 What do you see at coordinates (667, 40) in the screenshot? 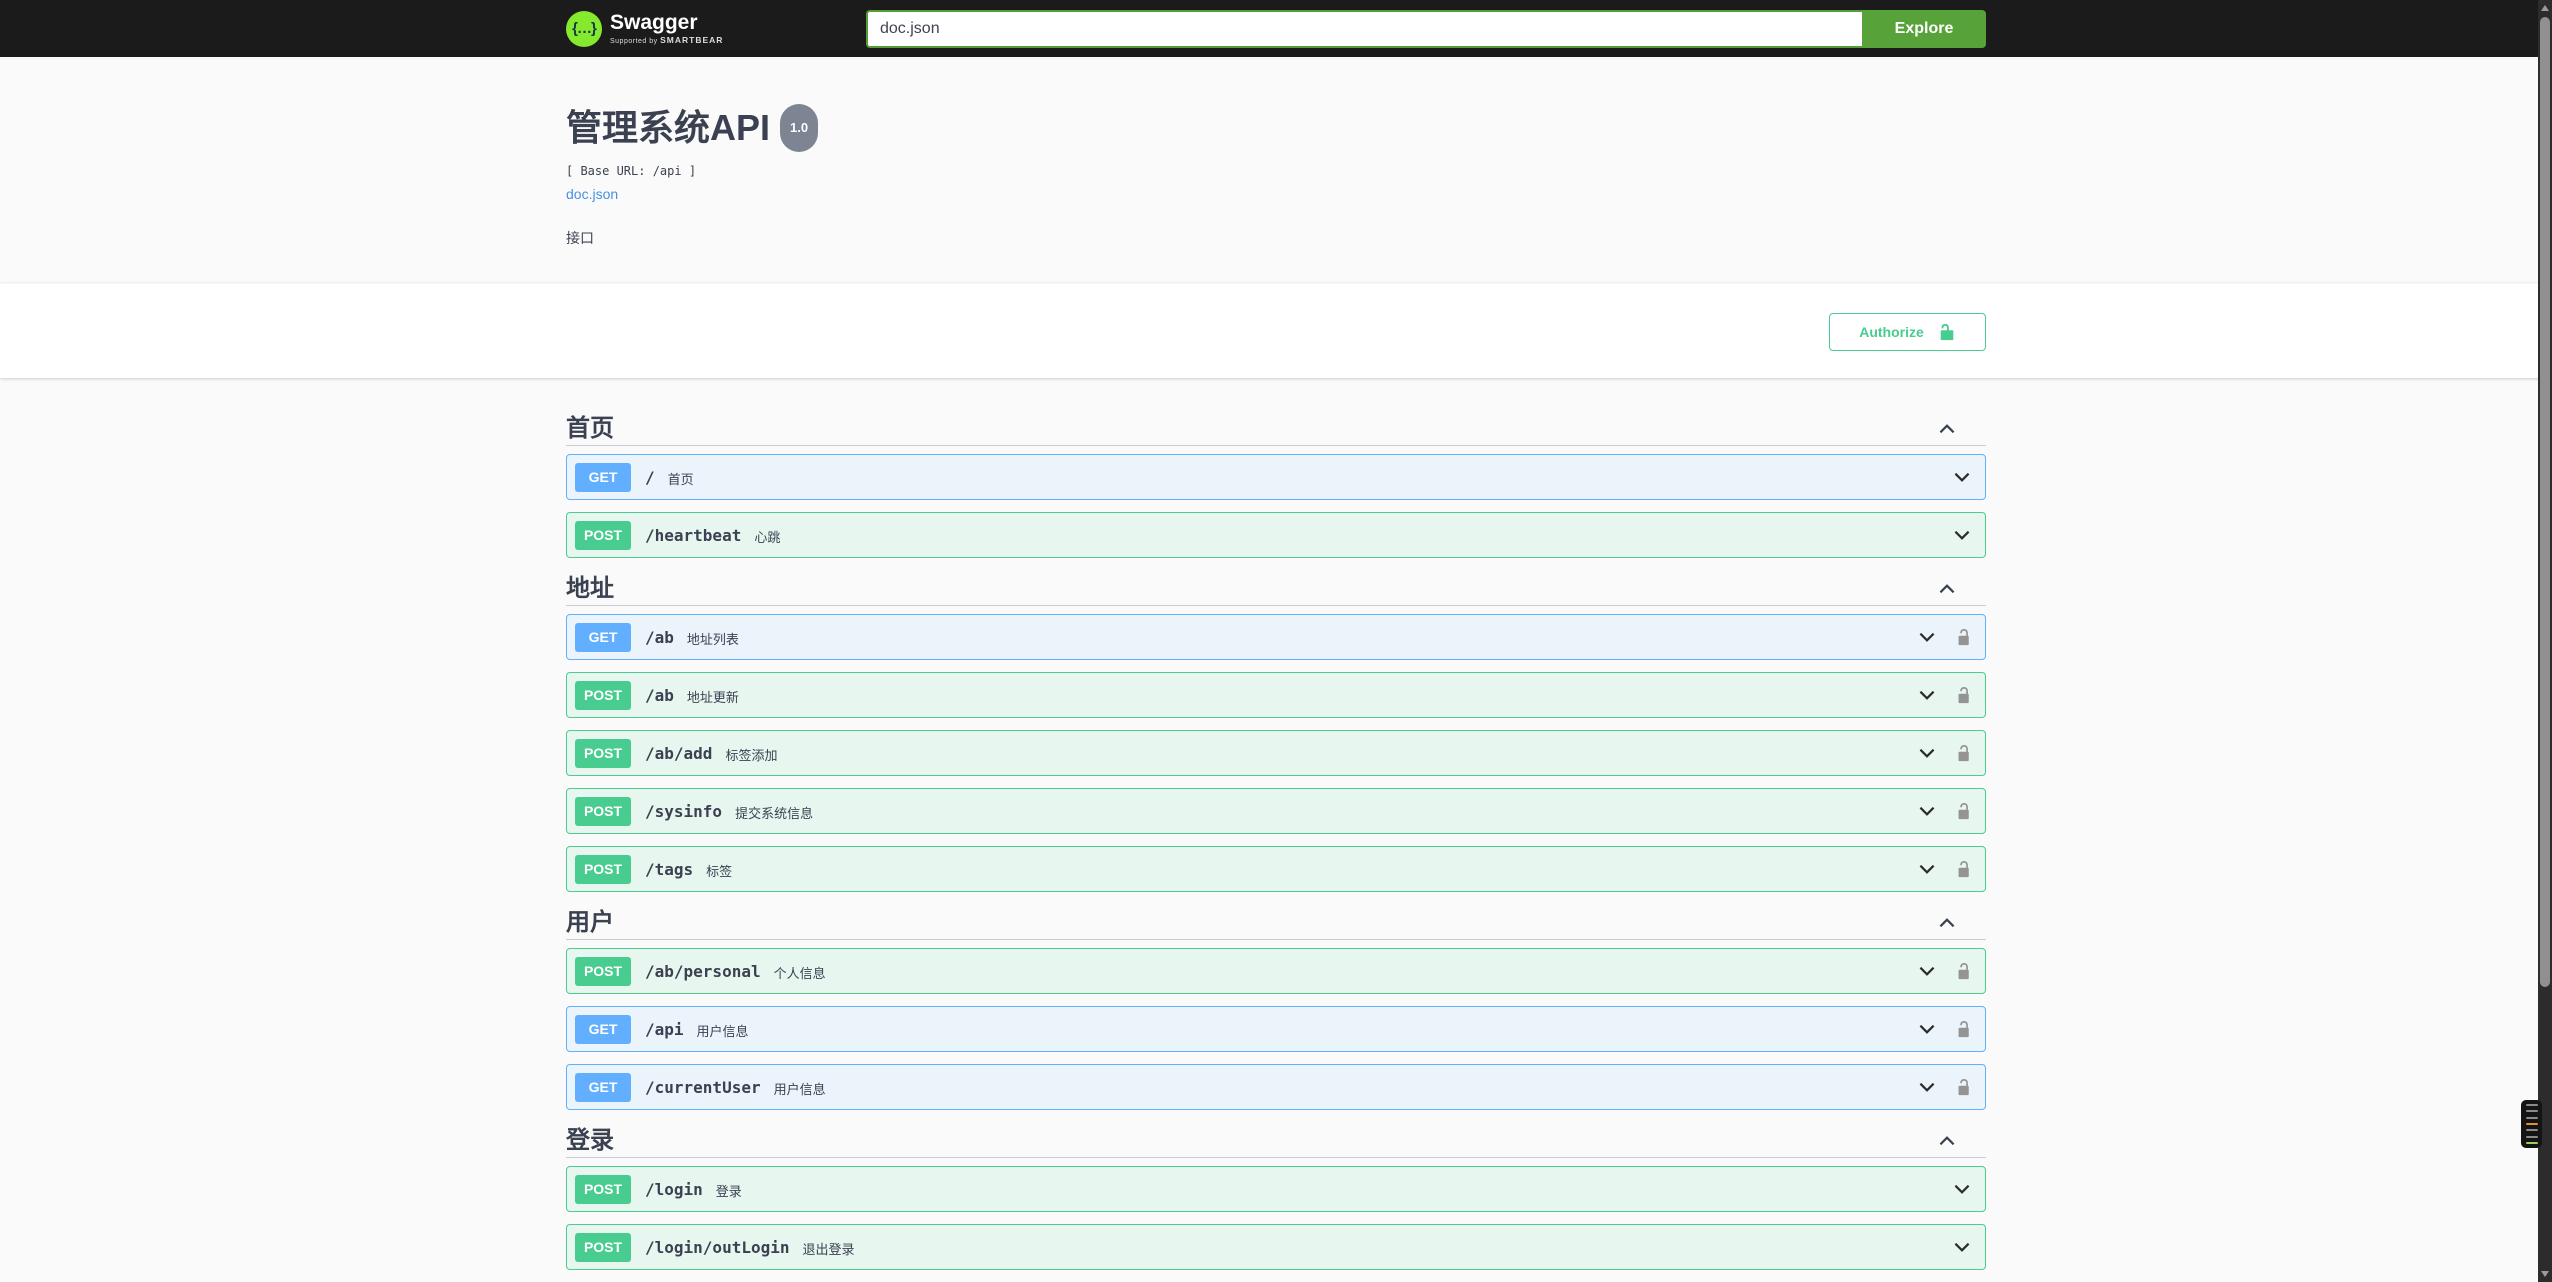
I see `brand-subtitle: Supported by SMARTBEAR` at bounding box center [667, 40].